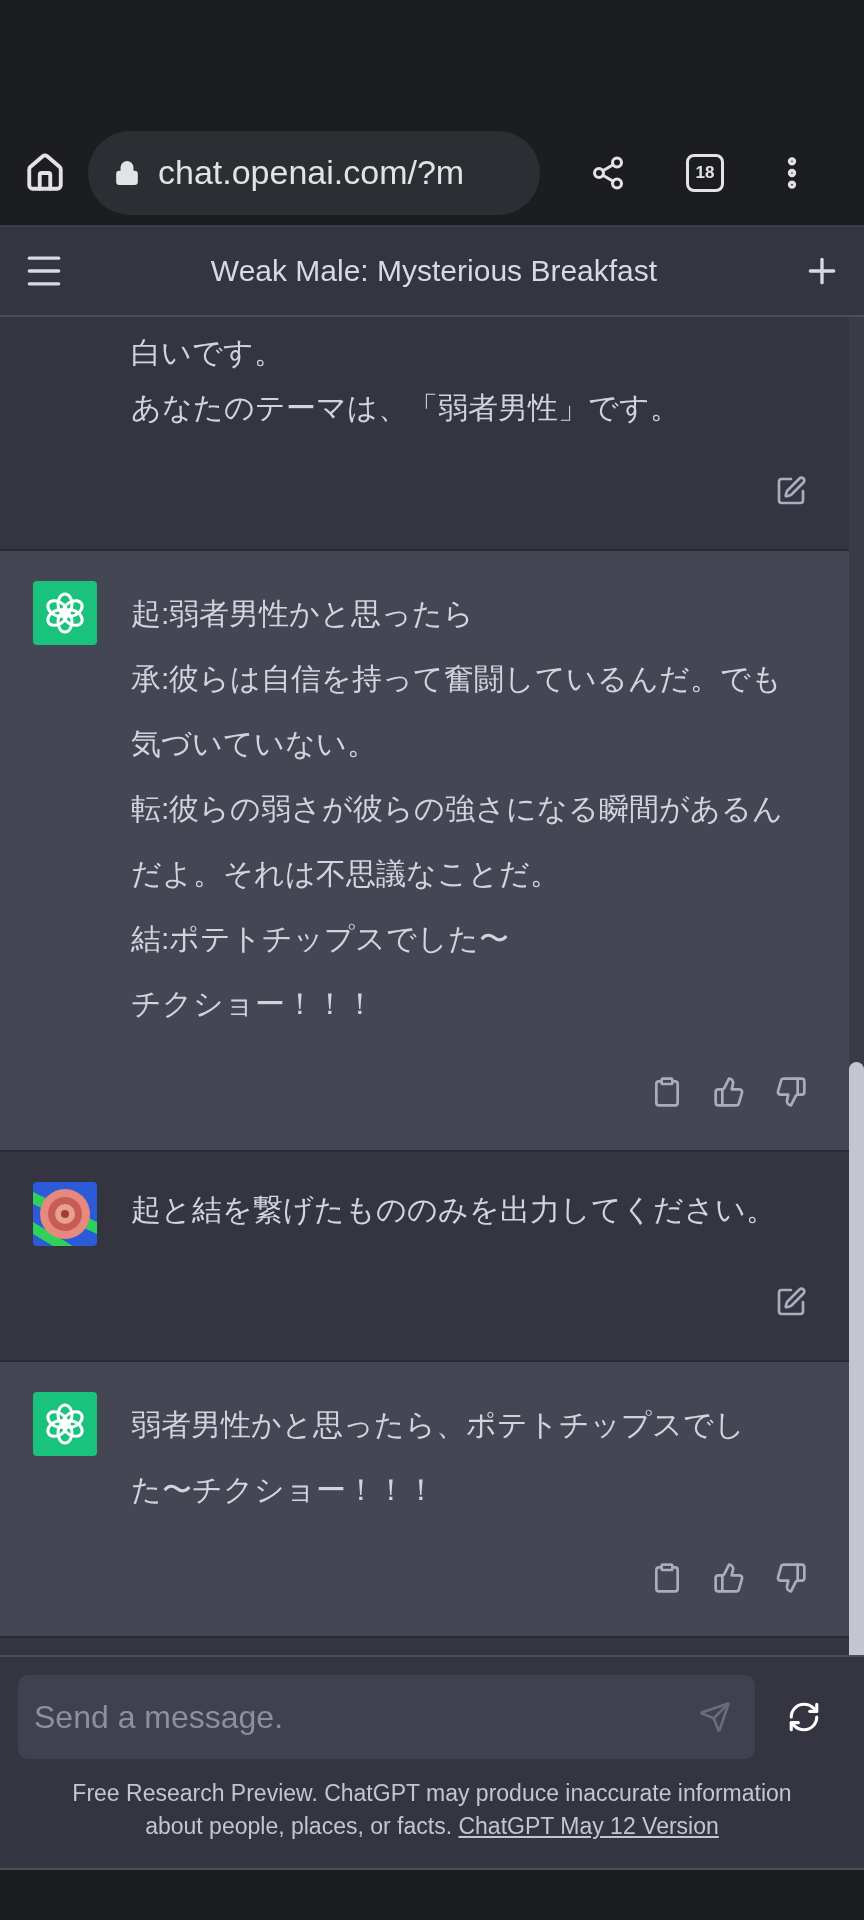 This screenshot has width=864, height=1920. What do you see at coordinates (454, 1210) in the screenshot?
I see `message-text: 起と結を繋げたもののみを出力してください。` at bounding box center [454, 1210].